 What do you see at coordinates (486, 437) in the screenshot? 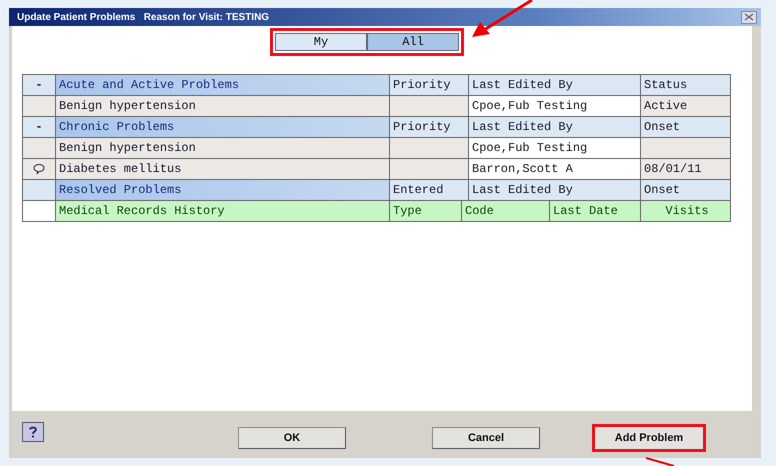
I see `dialog-button: Cancel` at bounding box center [486, 437].